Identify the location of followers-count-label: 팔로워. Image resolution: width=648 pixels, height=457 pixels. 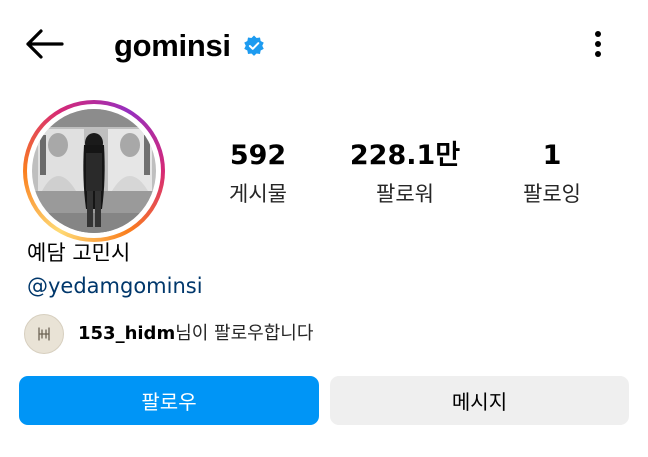
(405, 194).